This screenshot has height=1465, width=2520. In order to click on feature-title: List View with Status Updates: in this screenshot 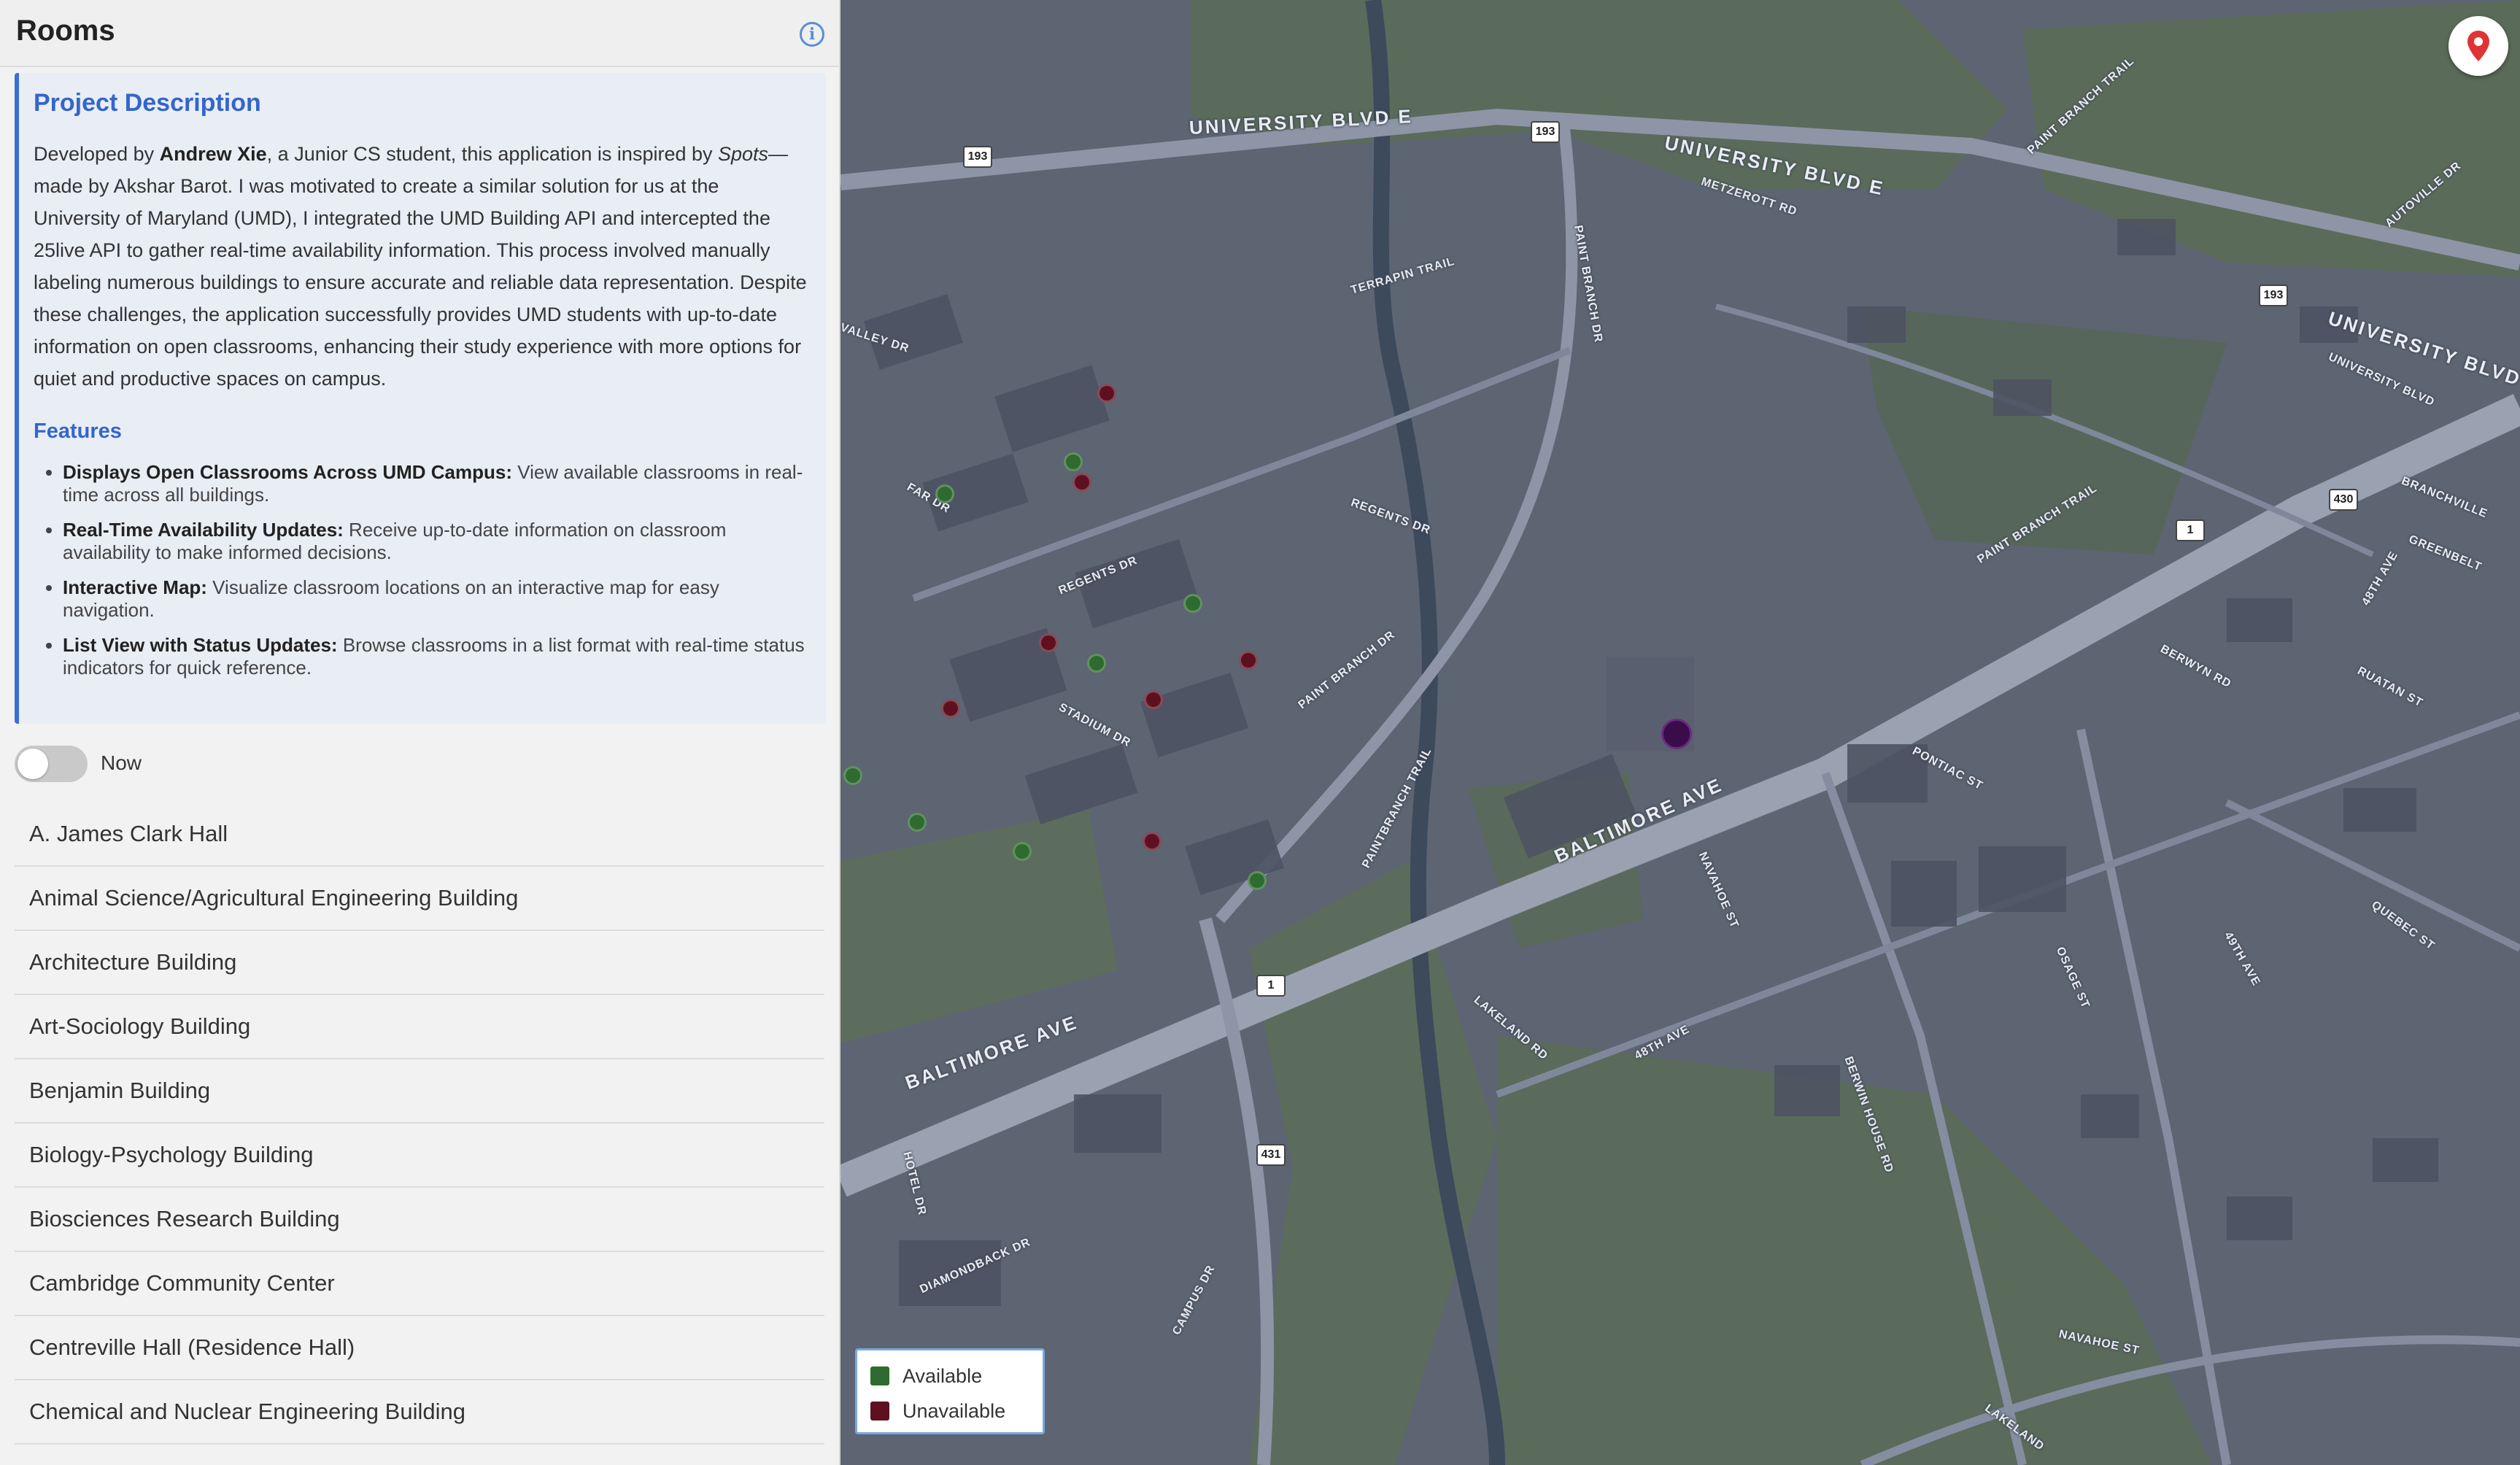, I will do `click(201, 645)`.